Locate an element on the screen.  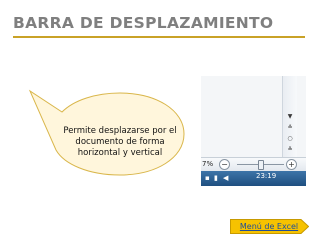
scroll-down-arrow-icon: ▼ is located at coordinates (290, 117).